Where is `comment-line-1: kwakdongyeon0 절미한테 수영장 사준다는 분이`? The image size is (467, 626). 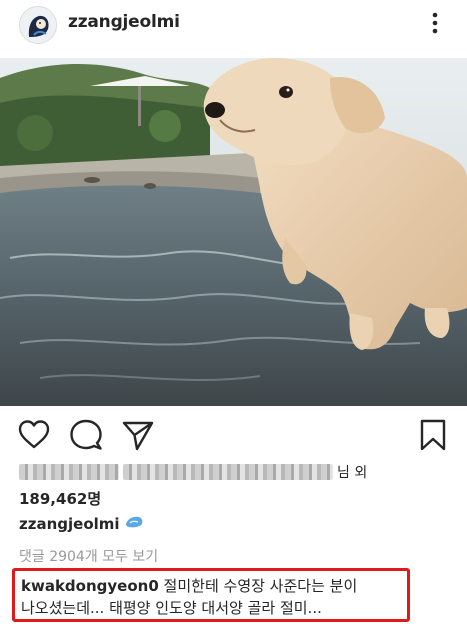 comment-line-1: kwakdongyeon0 절미한테 수영장 사준다는 분이 is located at coordinates (211, 586).